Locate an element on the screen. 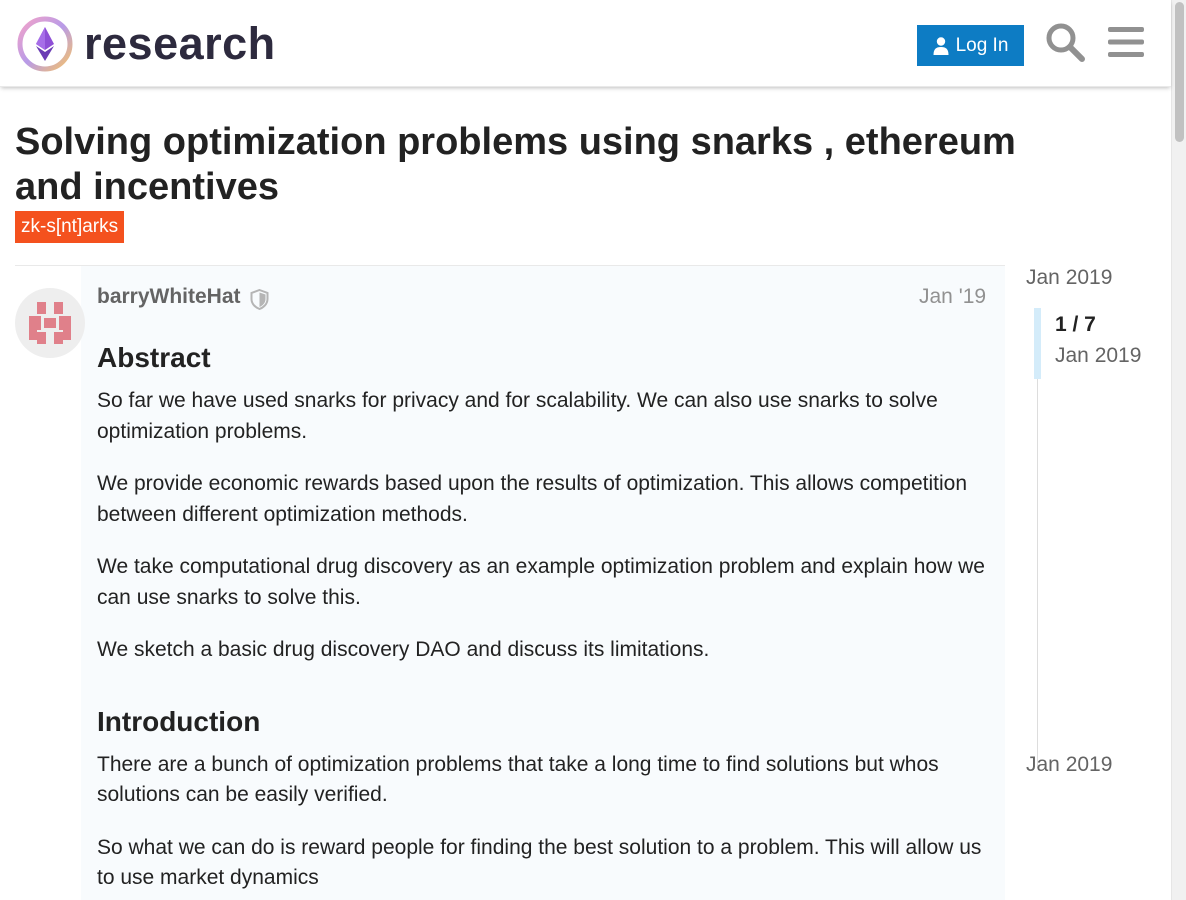 The width and height of the screenshot is (1186, 900). user-avatar is located at coordinates (50, 323).